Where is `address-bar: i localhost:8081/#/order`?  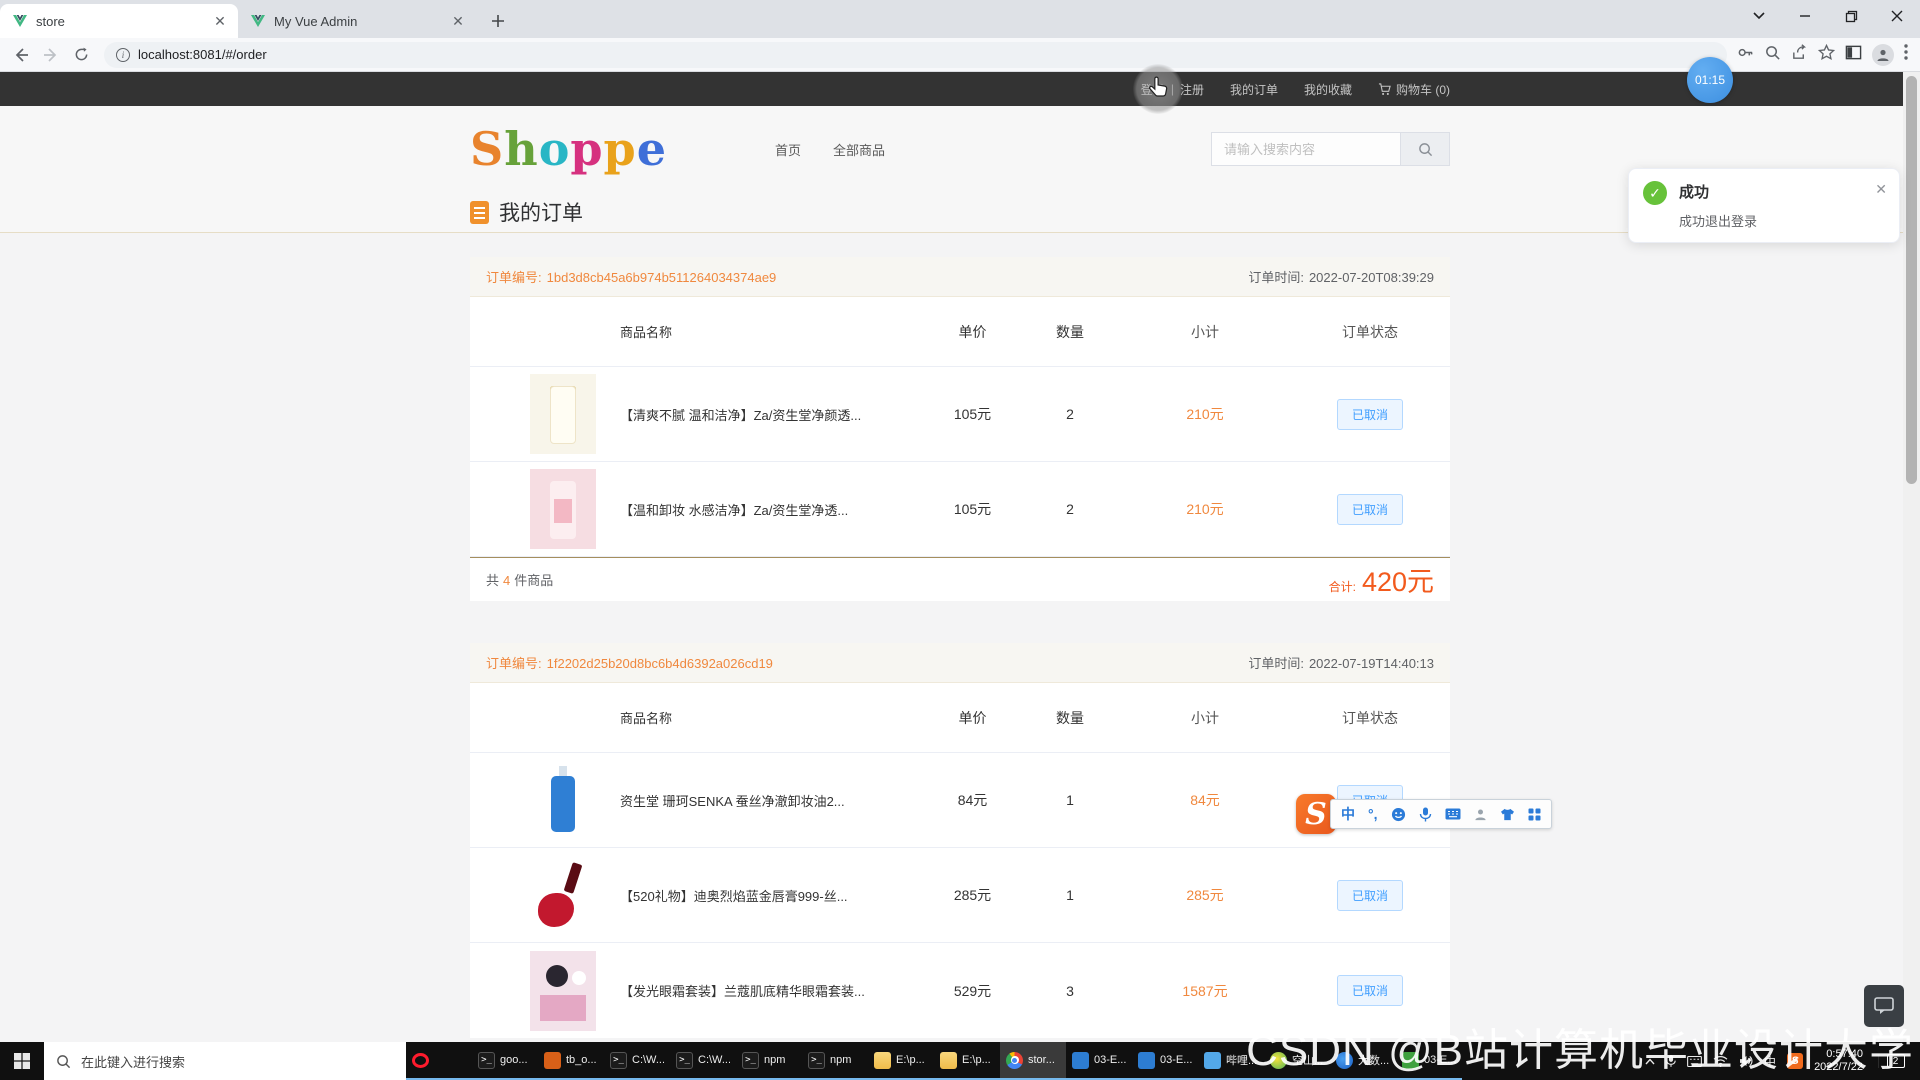
address-bar: i localhost:8081/#/order is located at coordinates (915, 54).